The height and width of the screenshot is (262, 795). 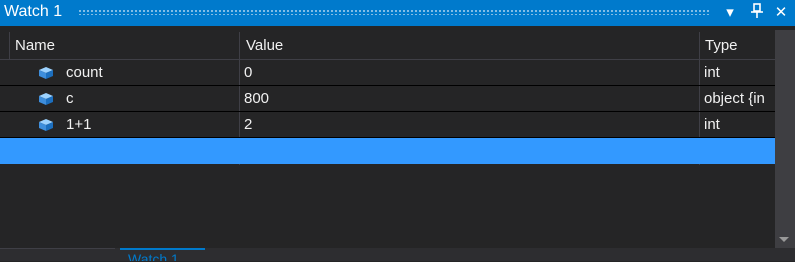 I want to click on column-header-name: Name, so click(x=35, y=45).